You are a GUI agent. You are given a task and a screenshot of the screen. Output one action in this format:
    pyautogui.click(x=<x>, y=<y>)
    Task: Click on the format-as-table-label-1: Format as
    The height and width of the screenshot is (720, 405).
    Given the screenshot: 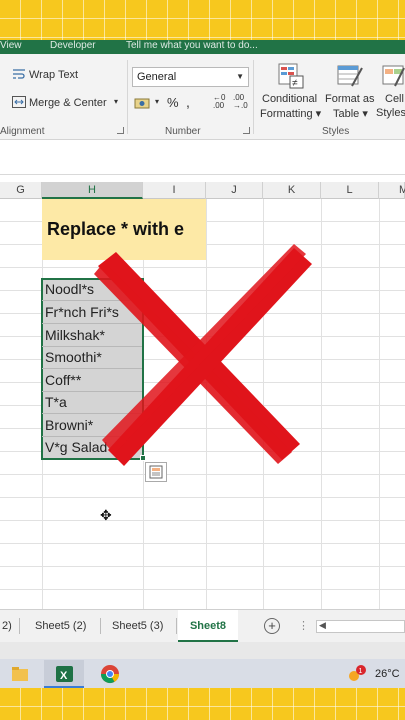 What is the action you would take?
    pyautogui.click(x=350, y=99)
    